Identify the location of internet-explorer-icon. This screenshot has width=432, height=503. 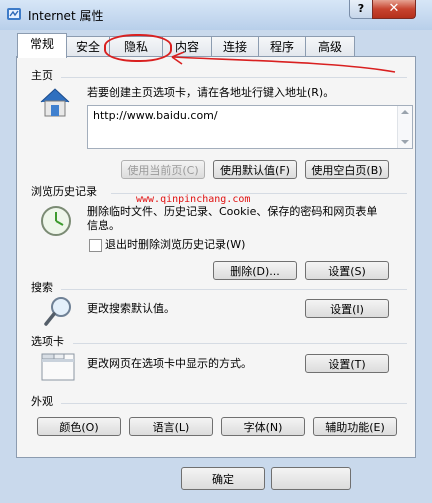
(14, 14).